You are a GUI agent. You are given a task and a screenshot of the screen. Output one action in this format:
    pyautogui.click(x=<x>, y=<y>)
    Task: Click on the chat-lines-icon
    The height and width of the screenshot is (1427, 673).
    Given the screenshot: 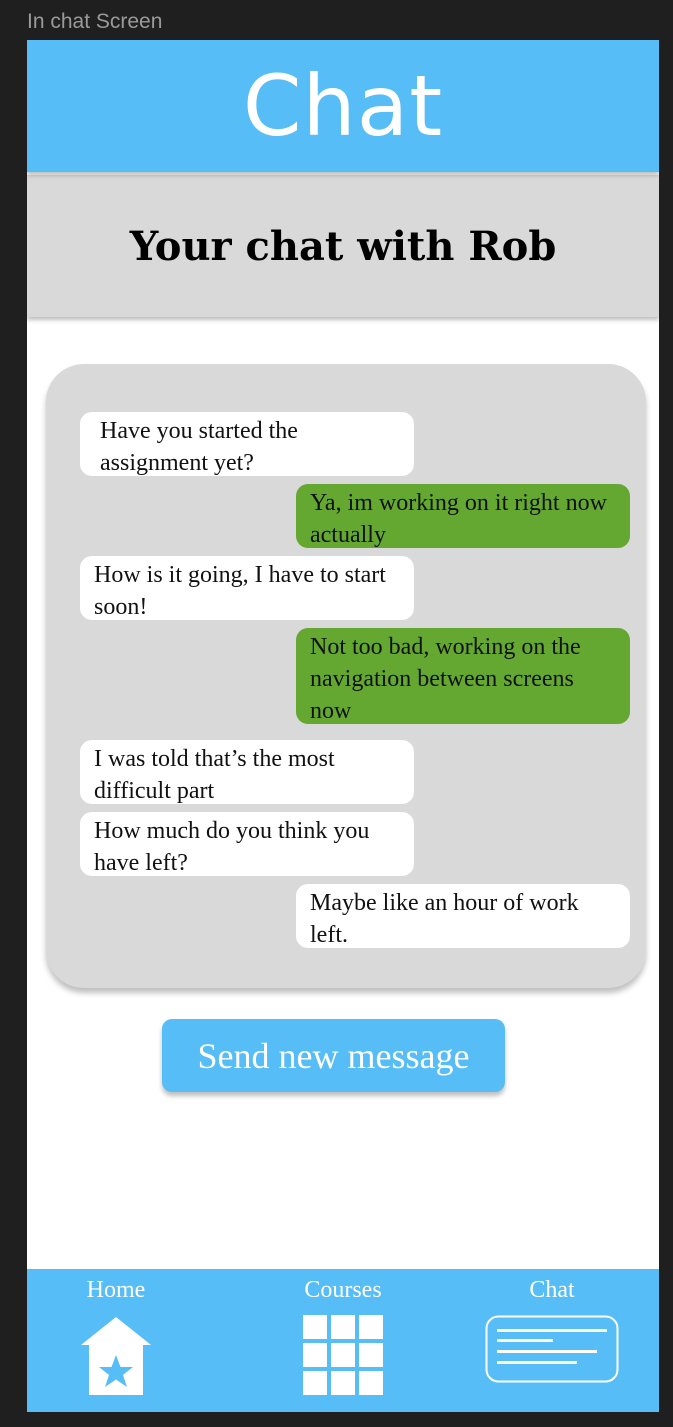 What is the action you would take?
    pyautogui.click(x=552, y=1349)
    